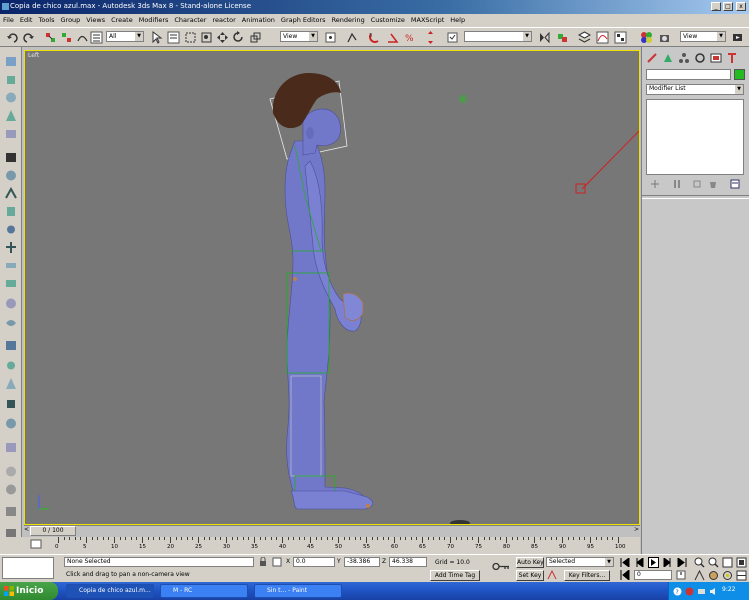  Describe the element at coordinates (96, 37) in the screenshot. I see `hierarchy-icon` at that location.